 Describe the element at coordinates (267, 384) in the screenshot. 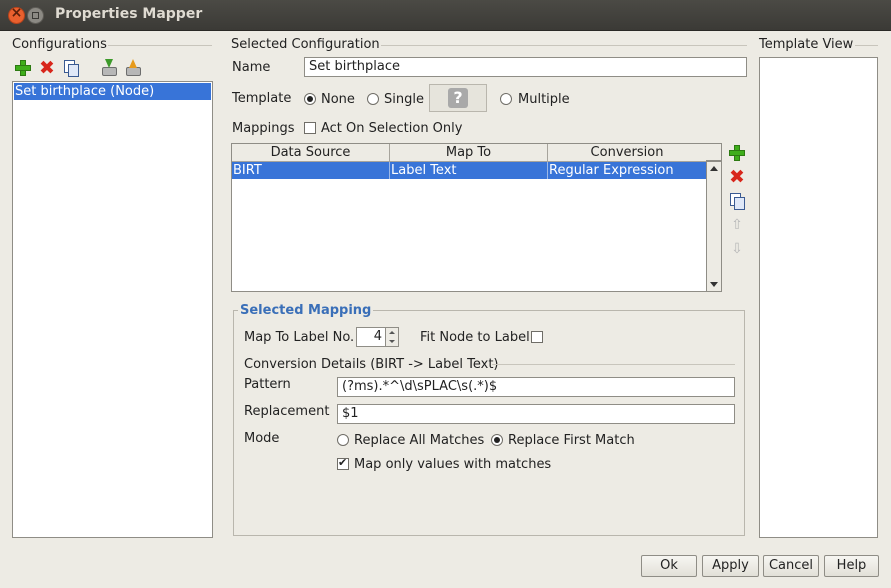

I see `pattern-label: Pattern` at that location.